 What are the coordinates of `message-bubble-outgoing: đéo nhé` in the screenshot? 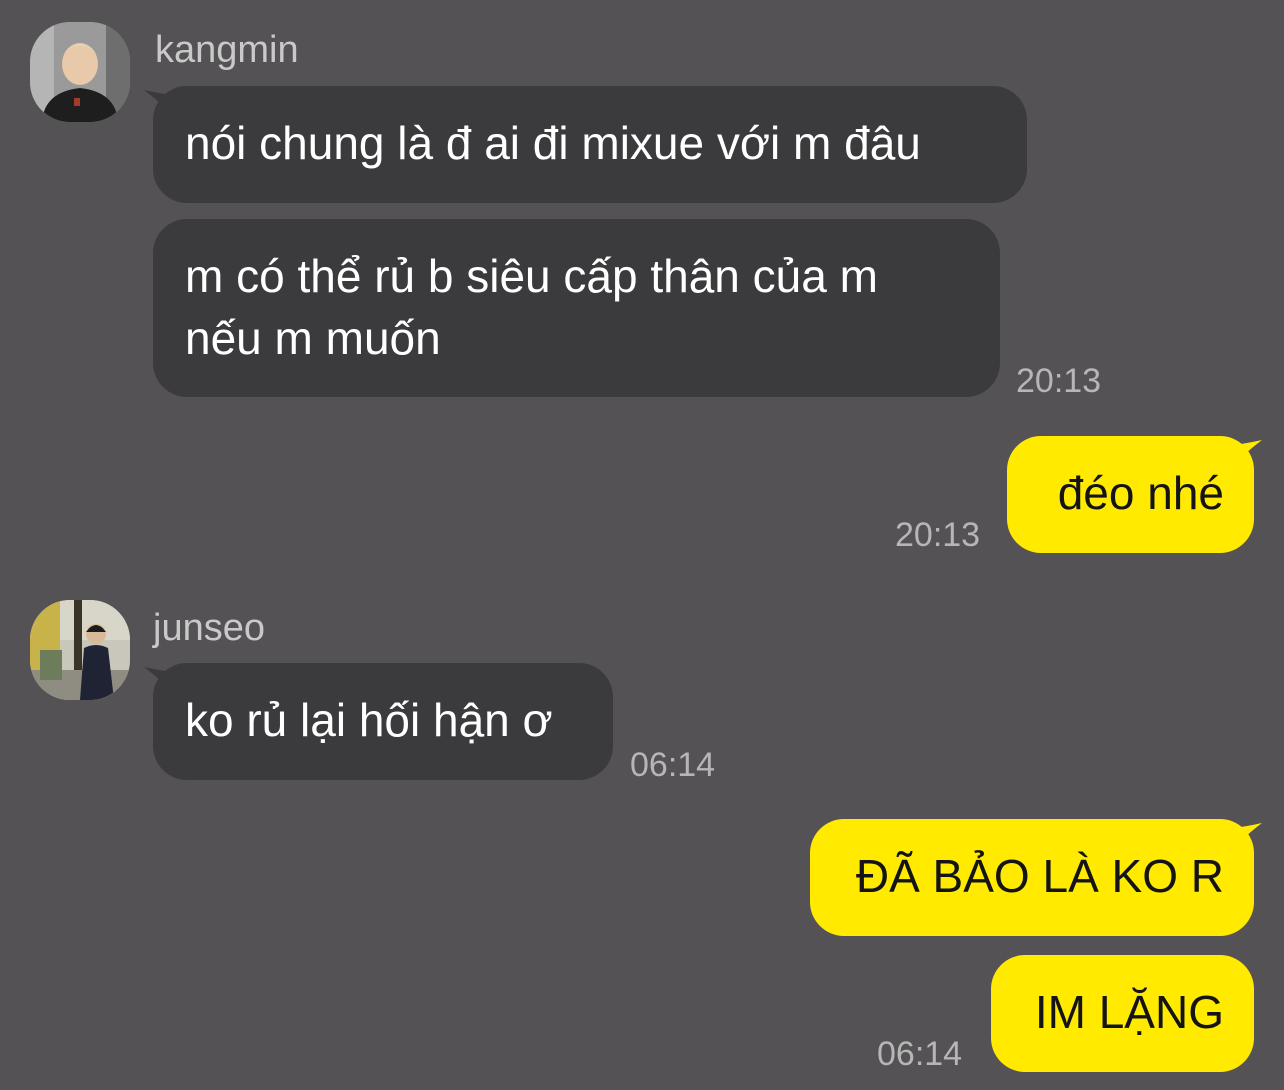 It's located at (1130, 494).